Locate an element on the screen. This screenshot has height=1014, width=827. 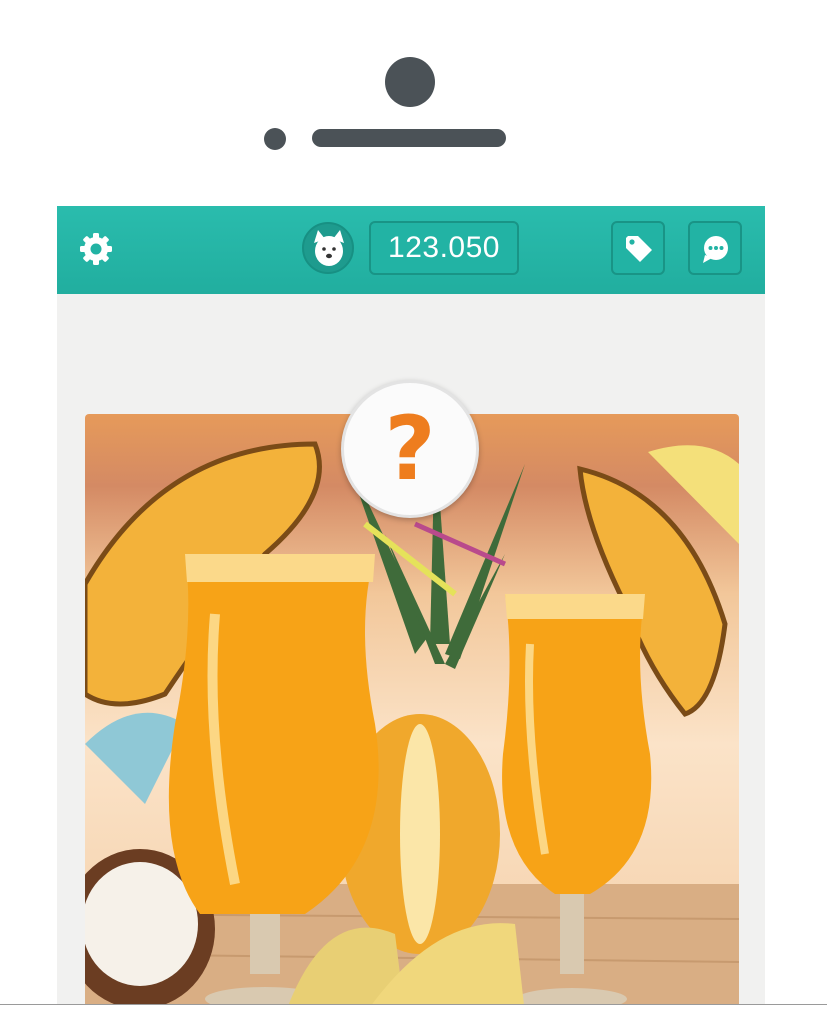
chat-button is located at coordinates (715, 248).